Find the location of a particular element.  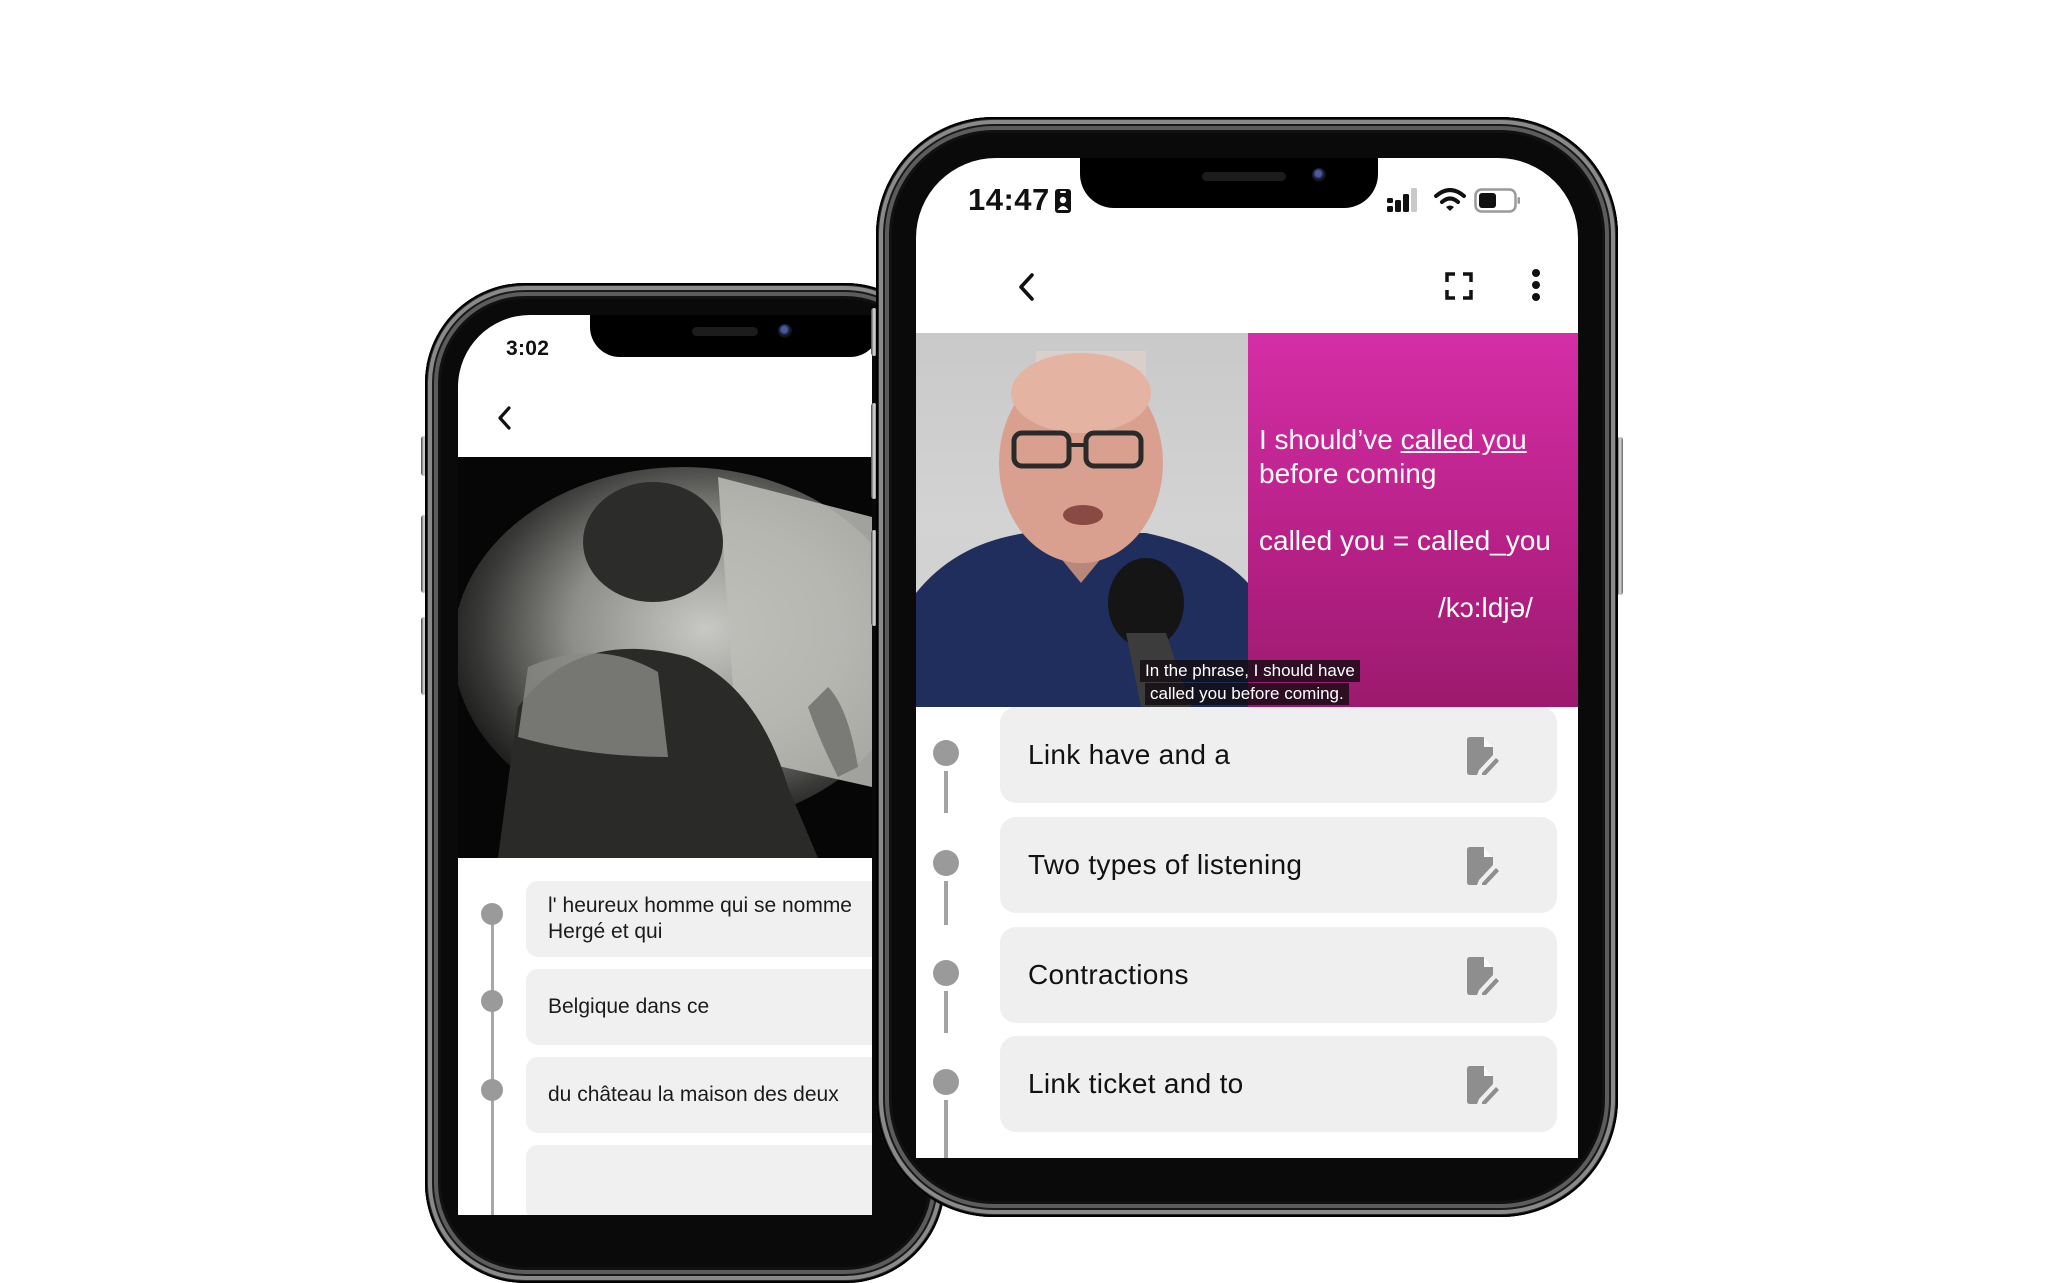

slide-line-1: I should’ve called you is located at coordinates (1393, 440).